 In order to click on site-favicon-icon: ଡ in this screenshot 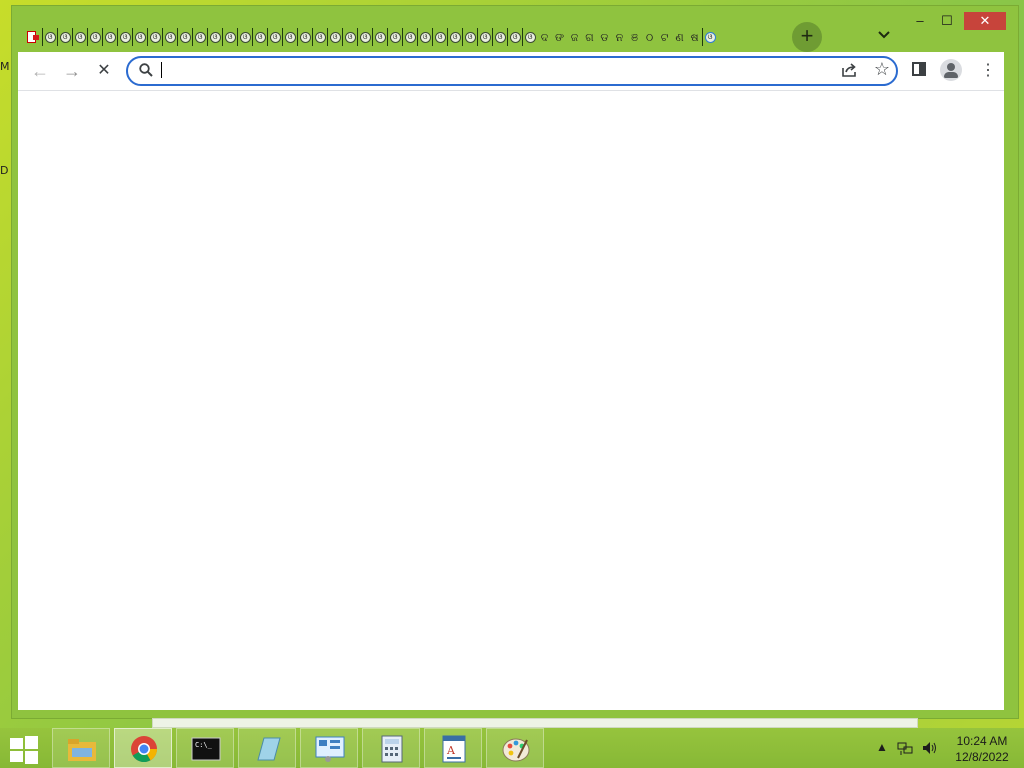, I will do `click(604, 37)`.